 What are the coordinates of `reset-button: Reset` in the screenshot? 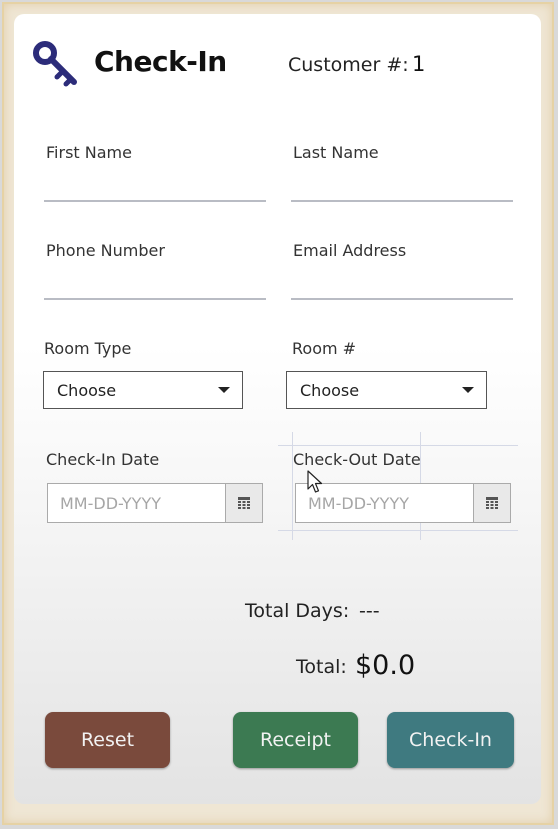 It's located at (107, 740).